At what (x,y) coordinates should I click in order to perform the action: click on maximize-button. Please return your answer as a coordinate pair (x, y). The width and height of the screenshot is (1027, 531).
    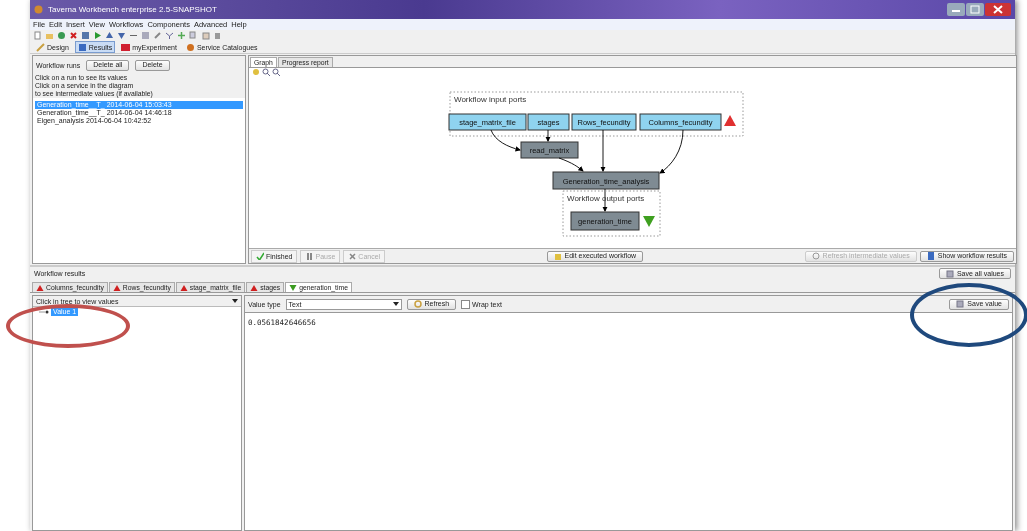
    Looking at the image, I should click on (975, 9).